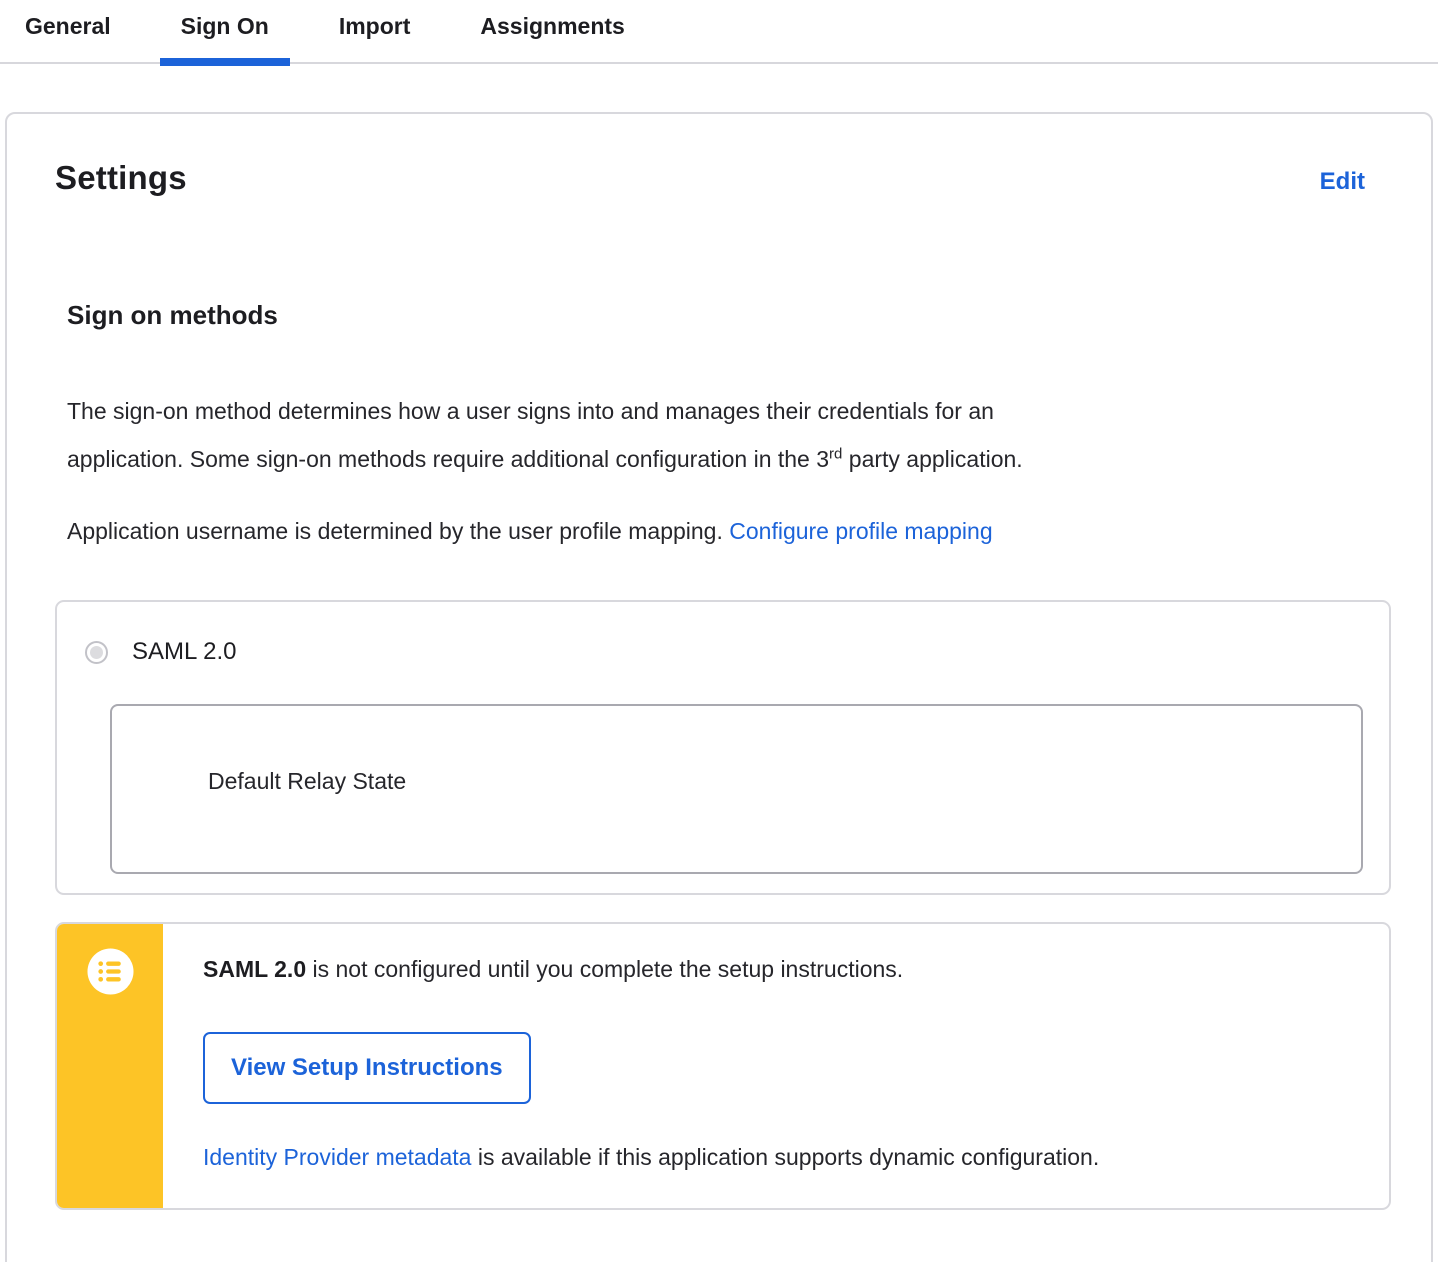  What do you see at coordinates (723, 178) in the screenshot?
I see `settings-header: Settings Edit` at bounding box center [723, 178].